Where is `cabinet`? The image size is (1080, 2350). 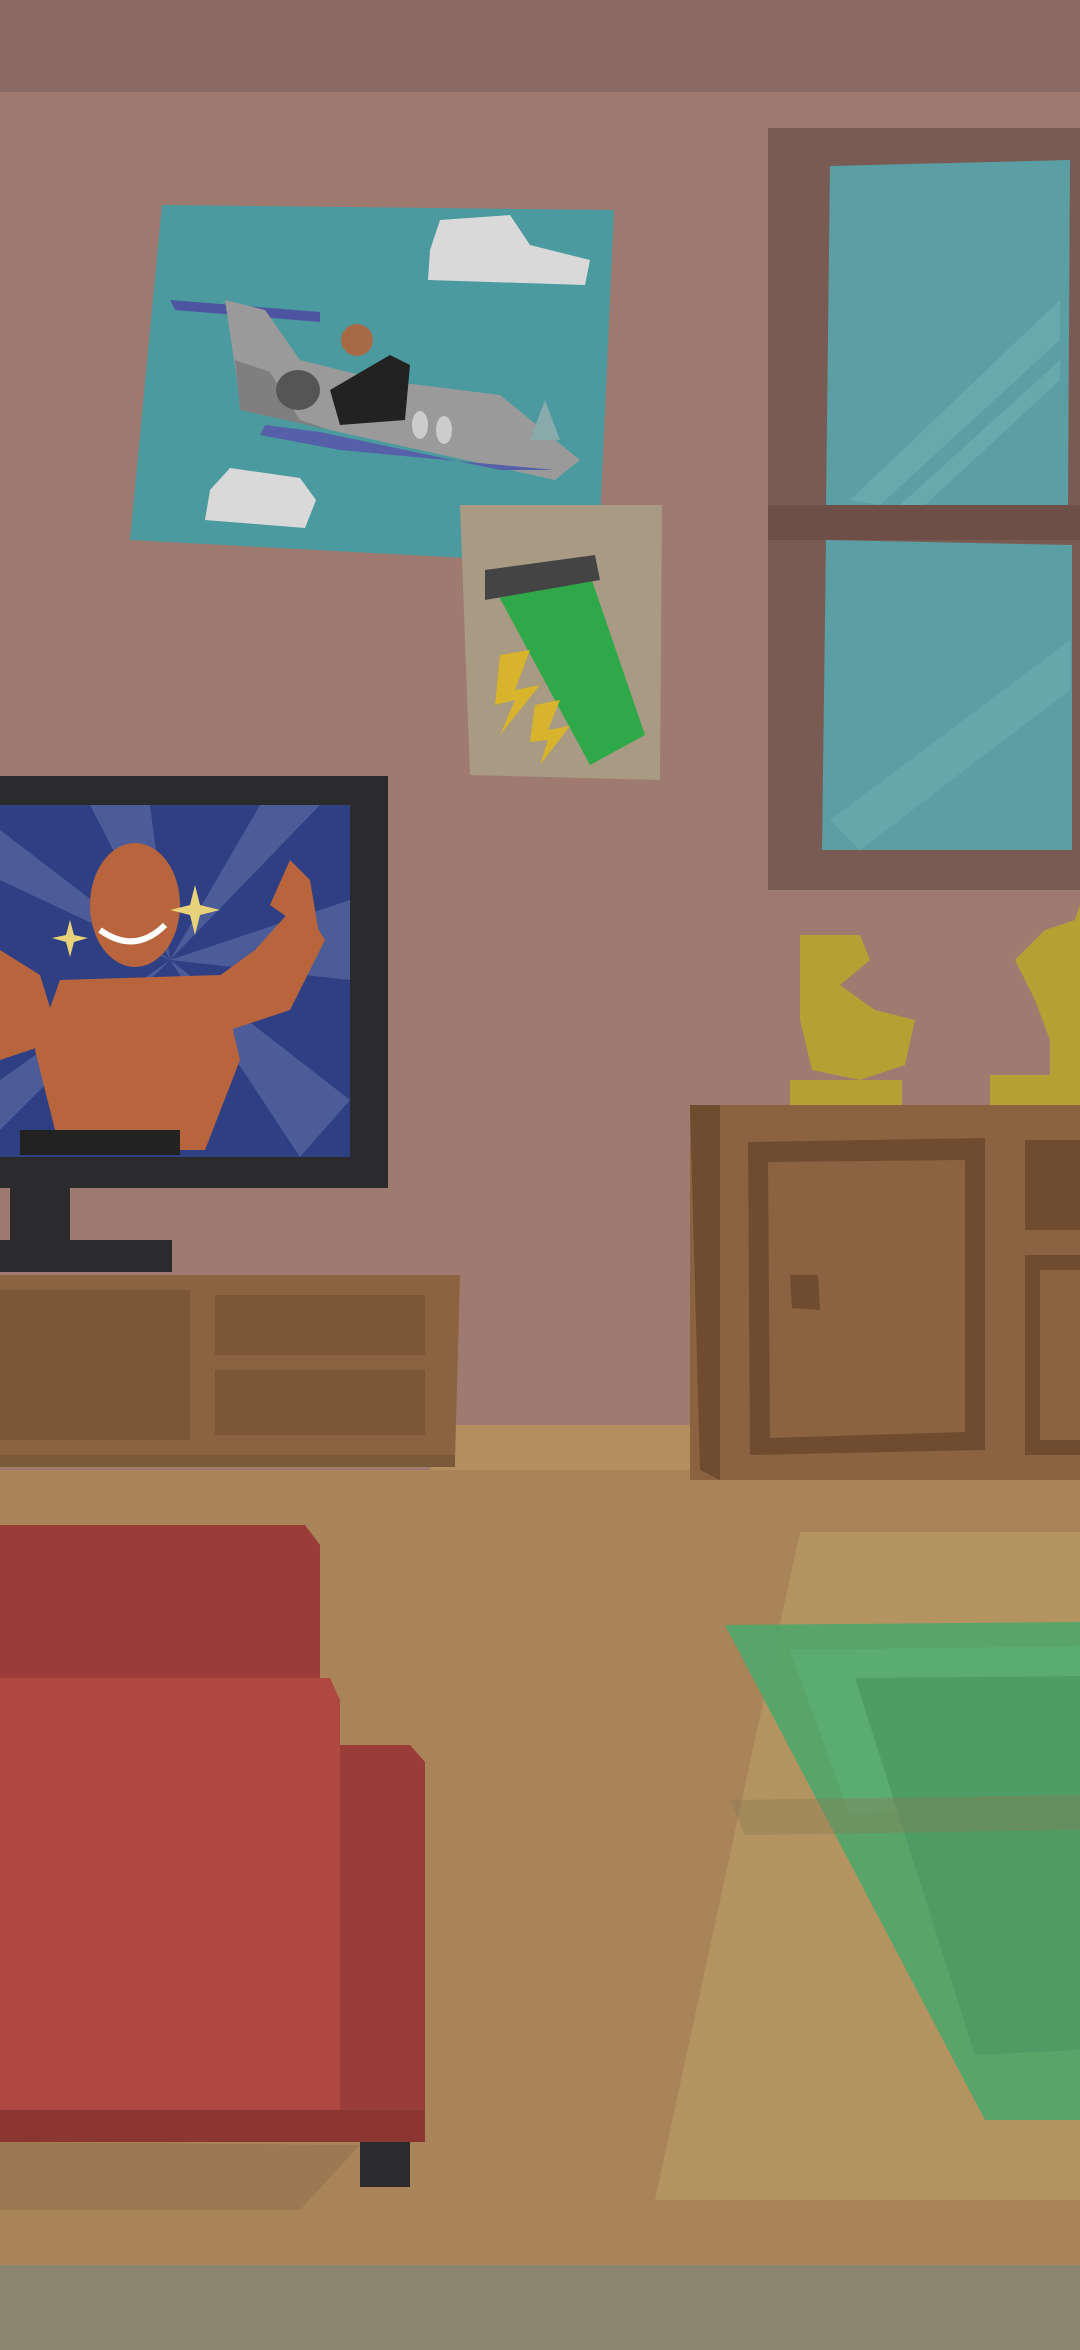
cabinet is located at coordinates (885, 1292).